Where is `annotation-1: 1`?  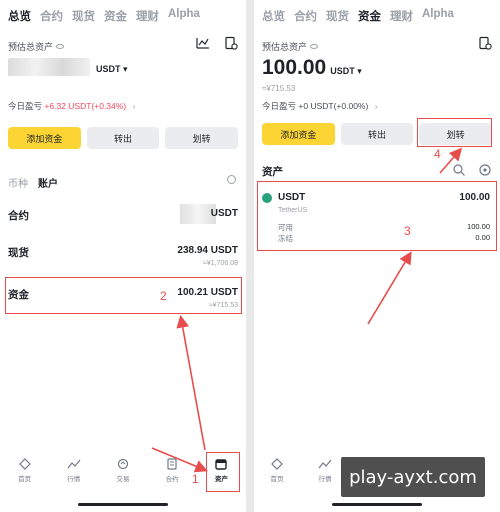 annotation-1: 1 is located at coordinates (195, 479).